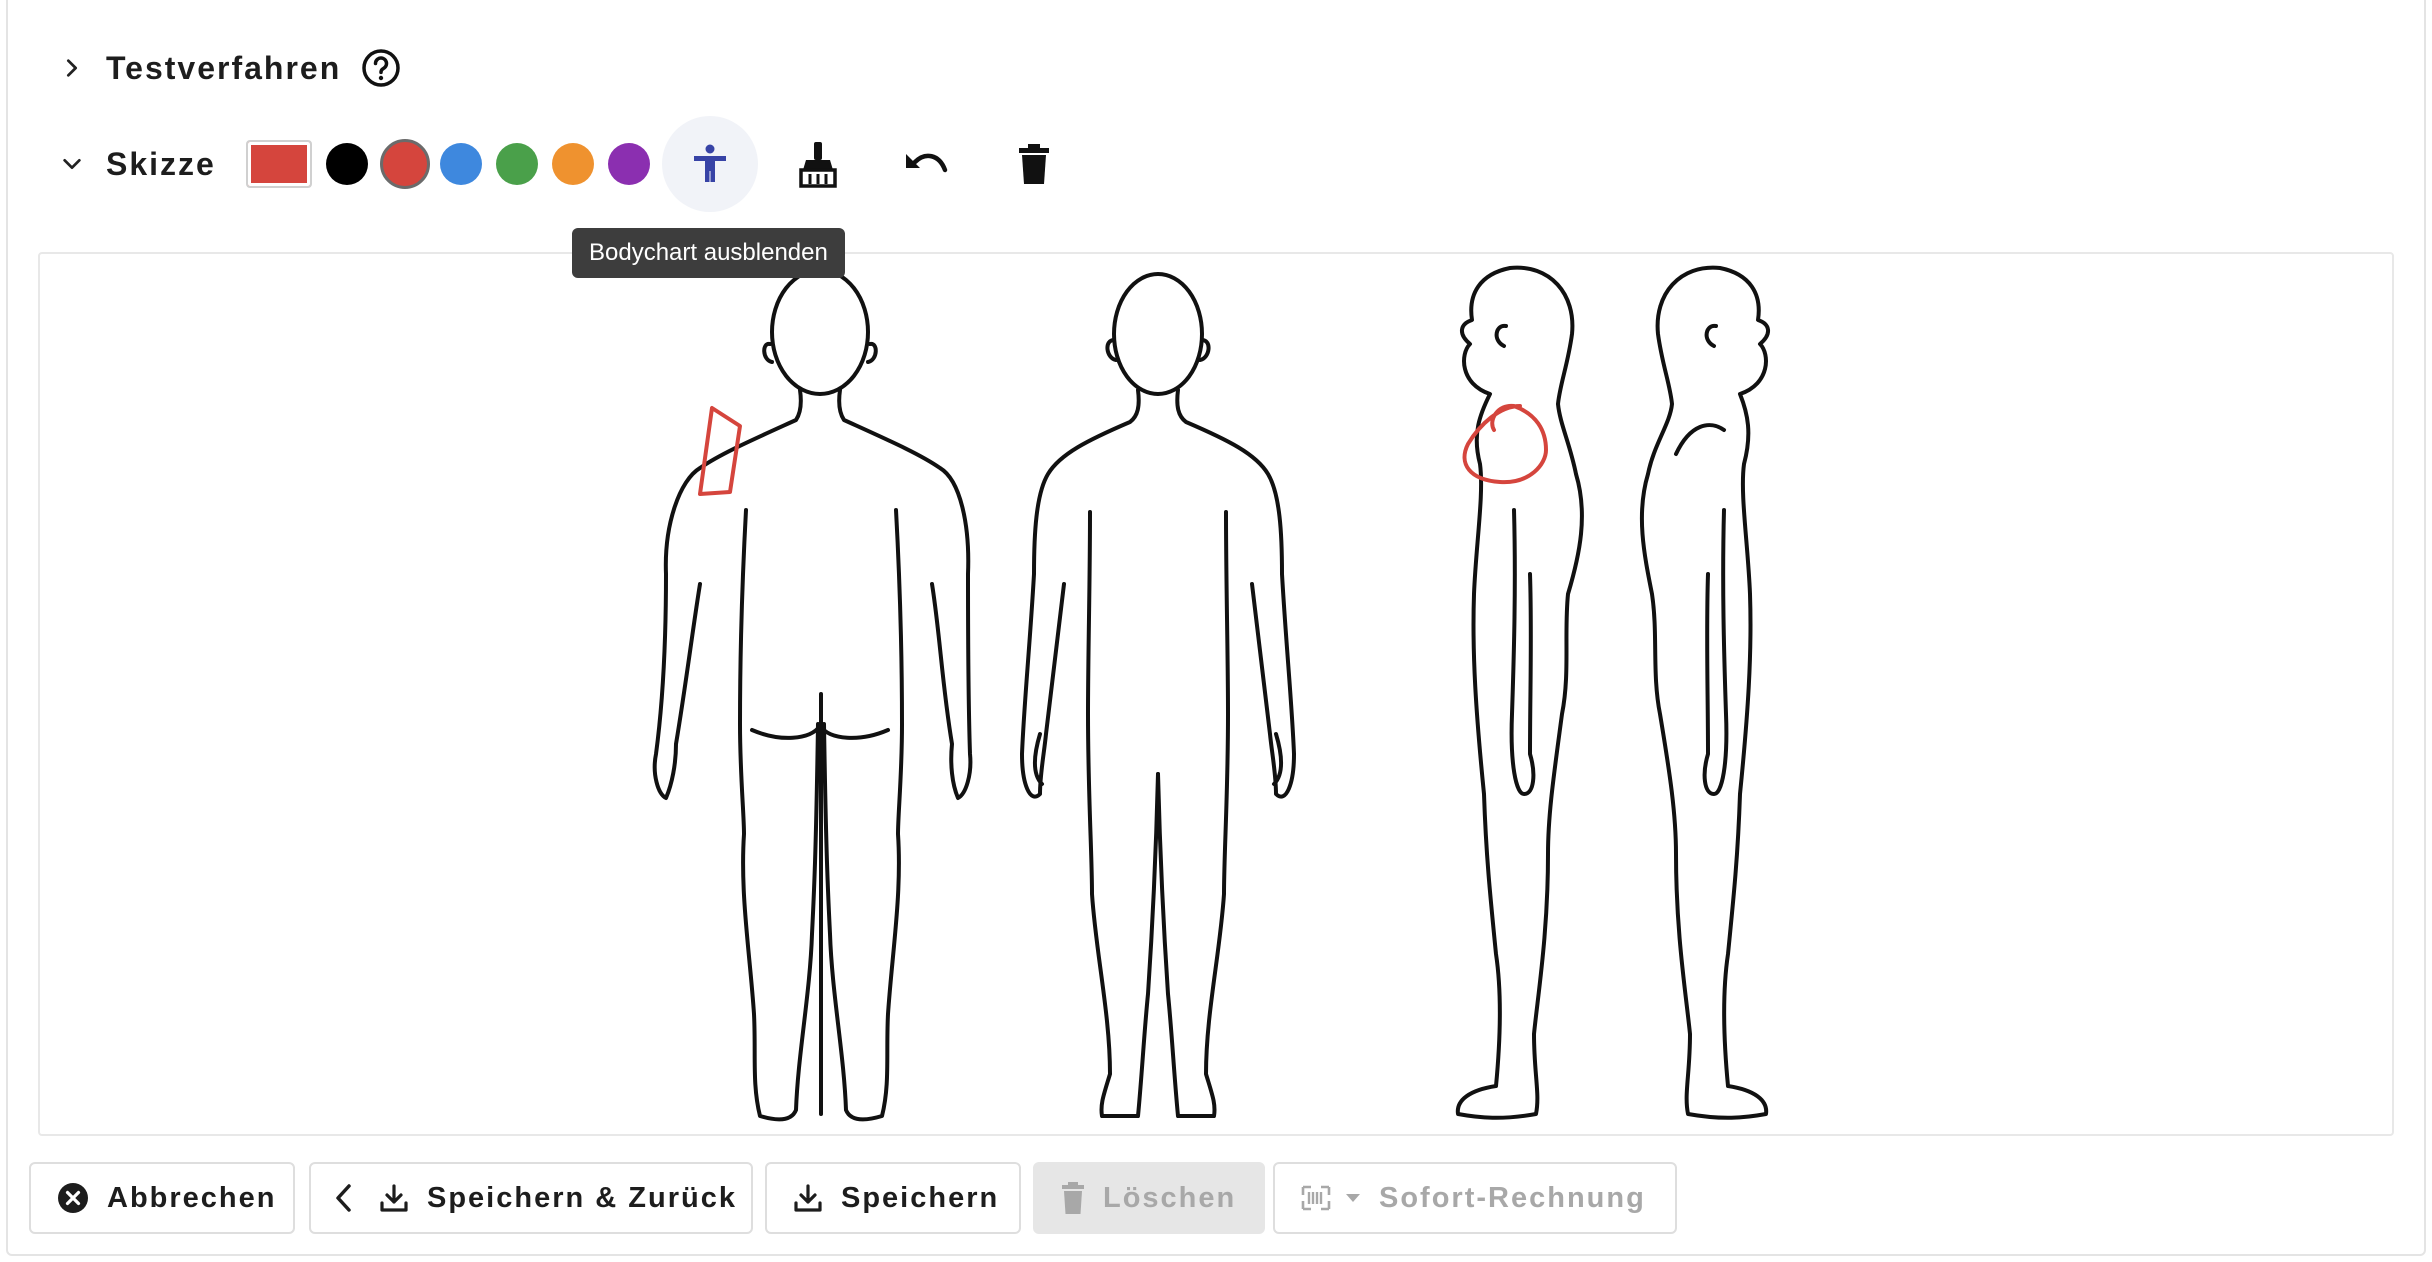  Describe the element at coordinates (1519, 692) in the screenshot. I see `bodychart-side-view-left` at that location.